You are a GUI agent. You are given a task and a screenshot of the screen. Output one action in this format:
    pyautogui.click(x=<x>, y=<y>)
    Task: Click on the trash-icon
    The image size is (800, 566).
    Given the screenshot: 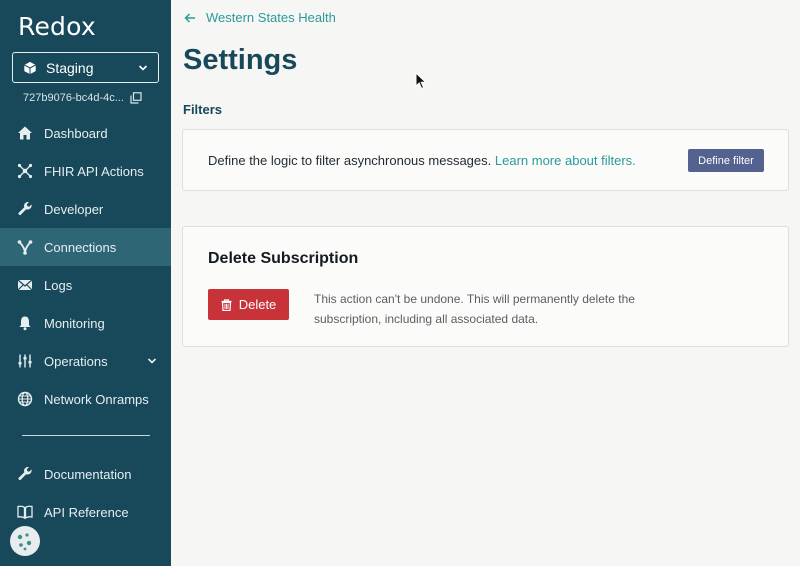 What is the action you would take?
    pyautogui.click(x=226, y=304)
    